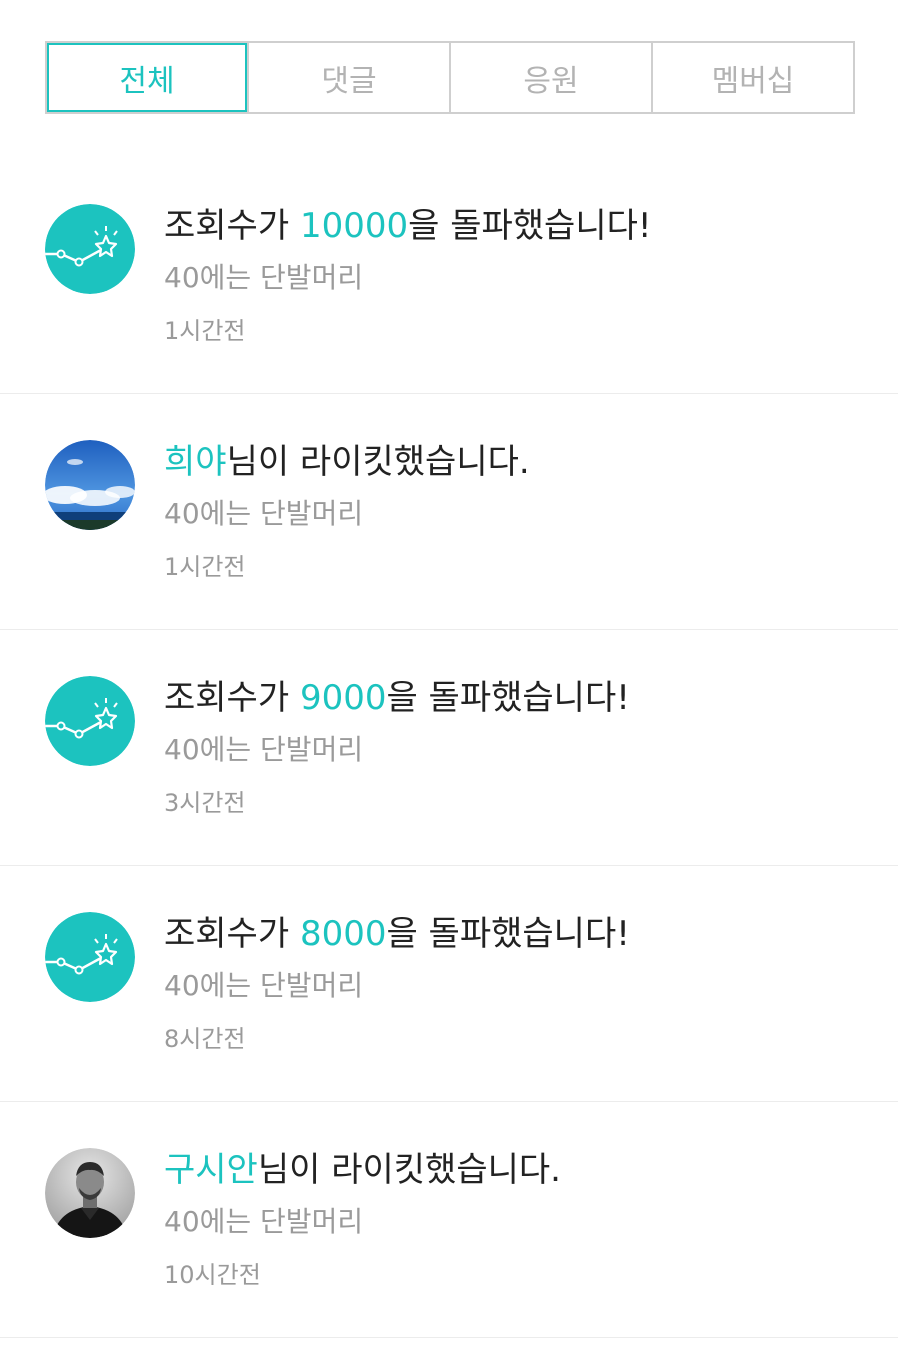 This screenshot has height=1355, width=898. What do you see at coordinates (550, 77) in the screenshot?
I see `tab-cheers: 응원` at bounding box center [550, 77].